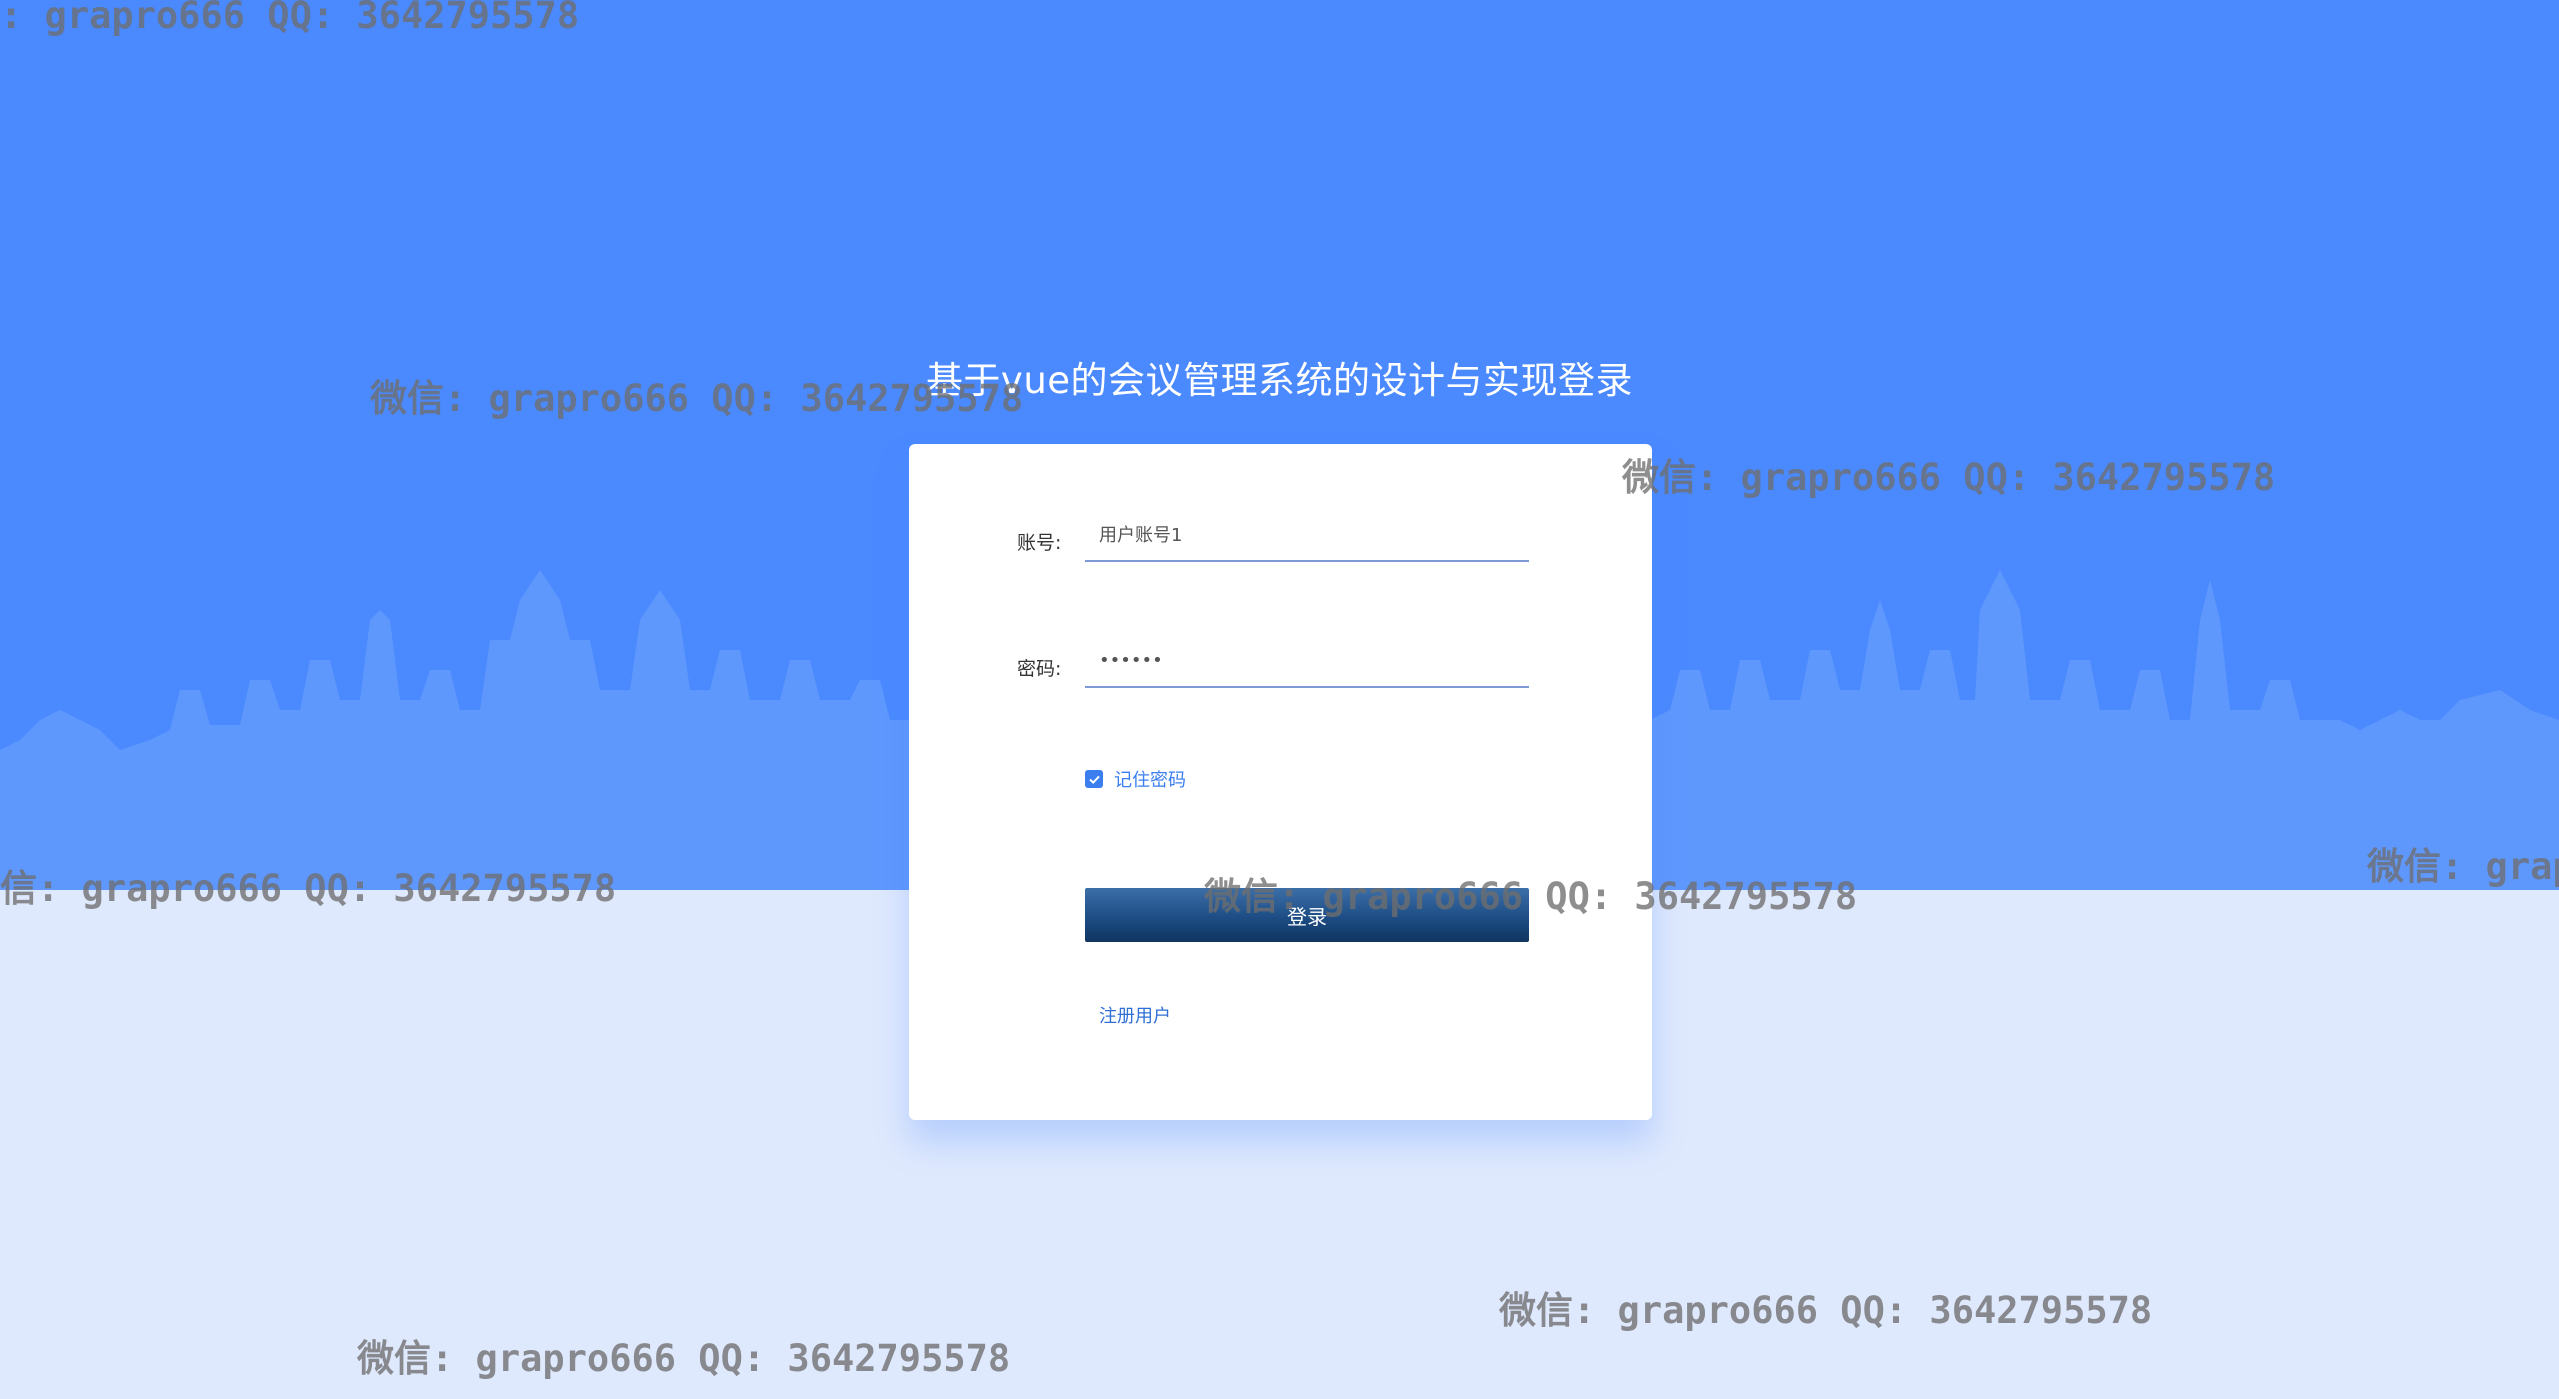 Image resolution: width=2559 pixels, height=1399 pixels. Describe the element at coordinates (1150, 780) in the screenshot. I see `remember-password-label: 记住密码` at that location.